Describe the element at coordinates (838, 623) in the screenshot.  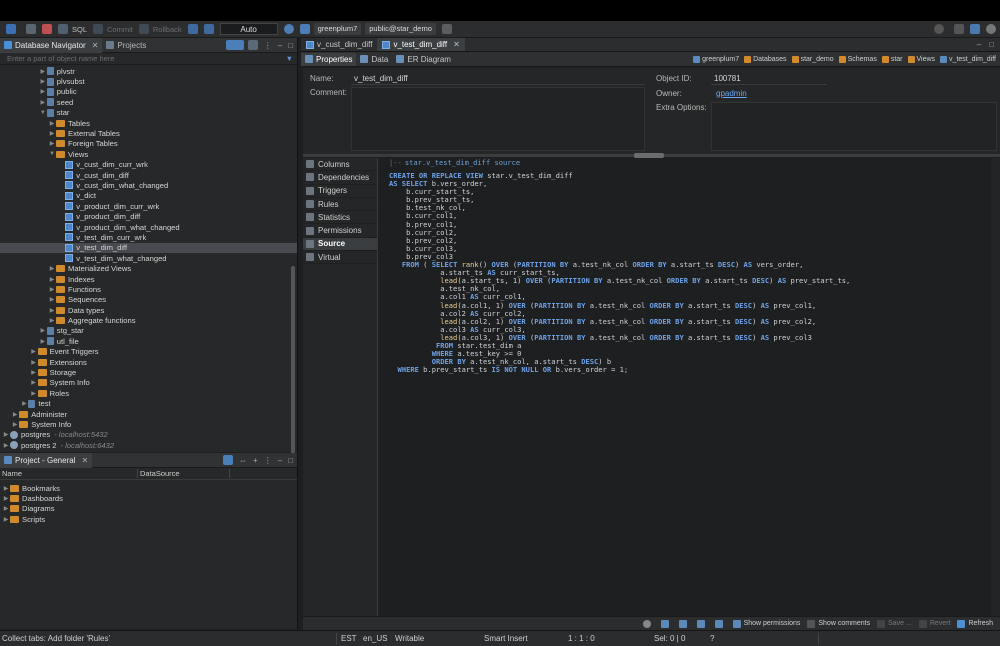
I see `show-comments-button: Show comments` at that location.